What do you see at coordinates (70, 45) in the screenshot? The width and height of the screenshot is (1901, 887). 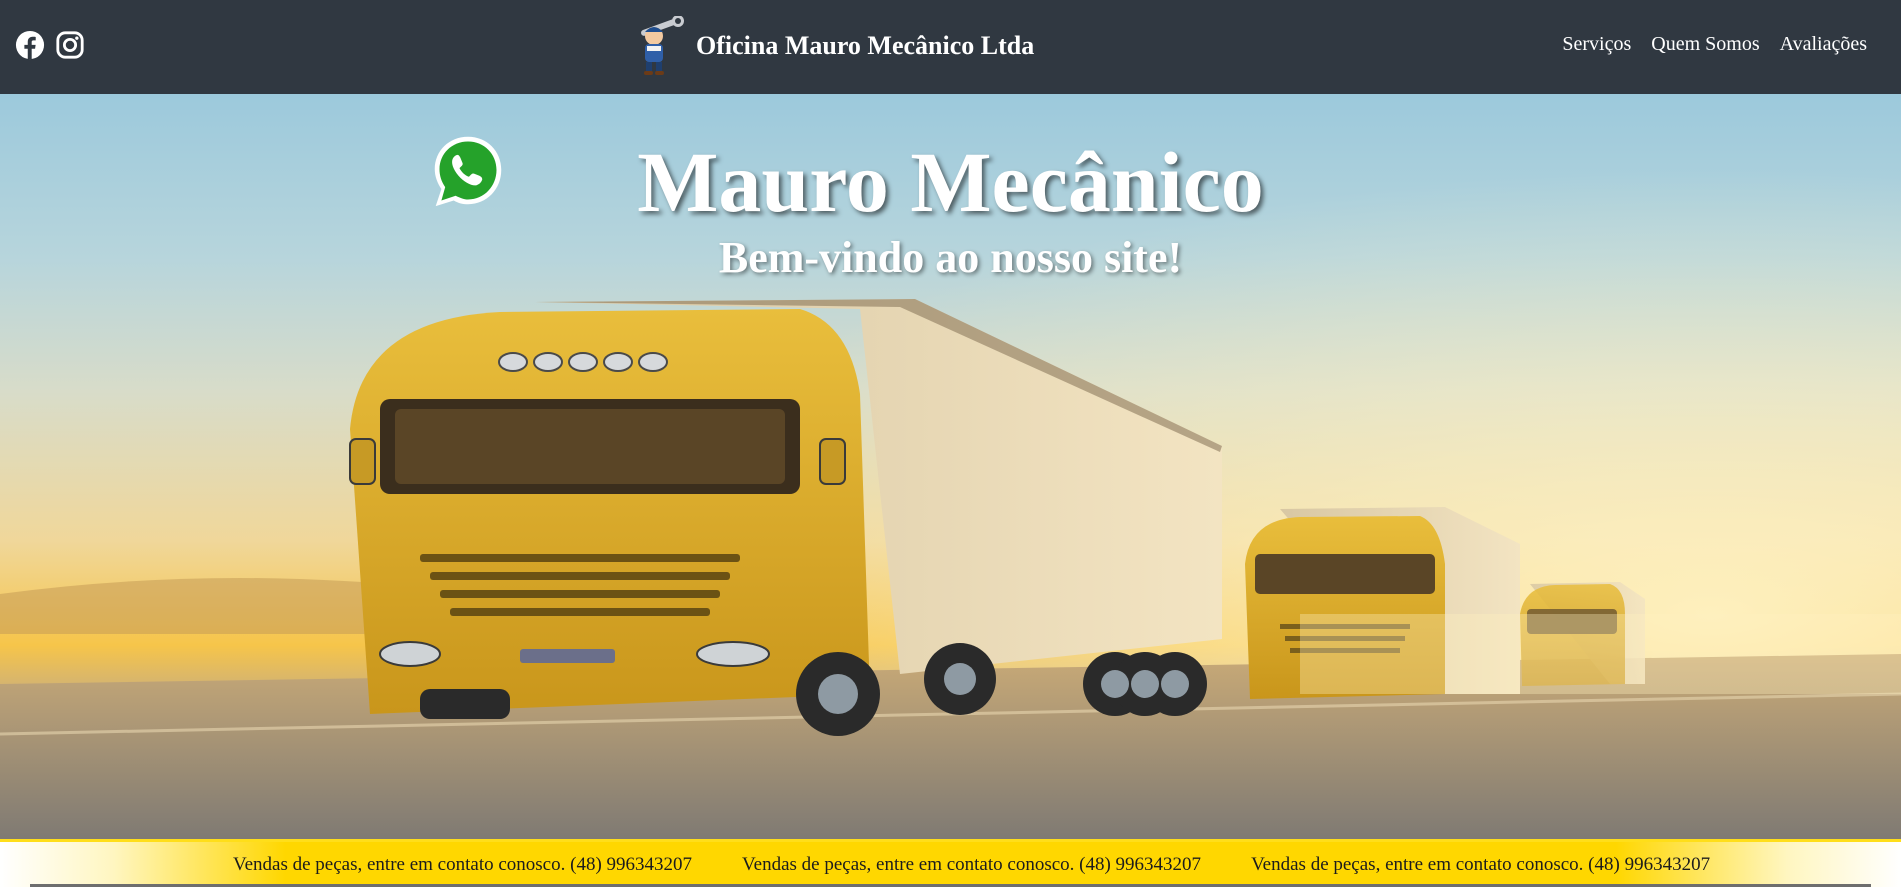 I see `instagram-icon` at bounding box center [70, 45].